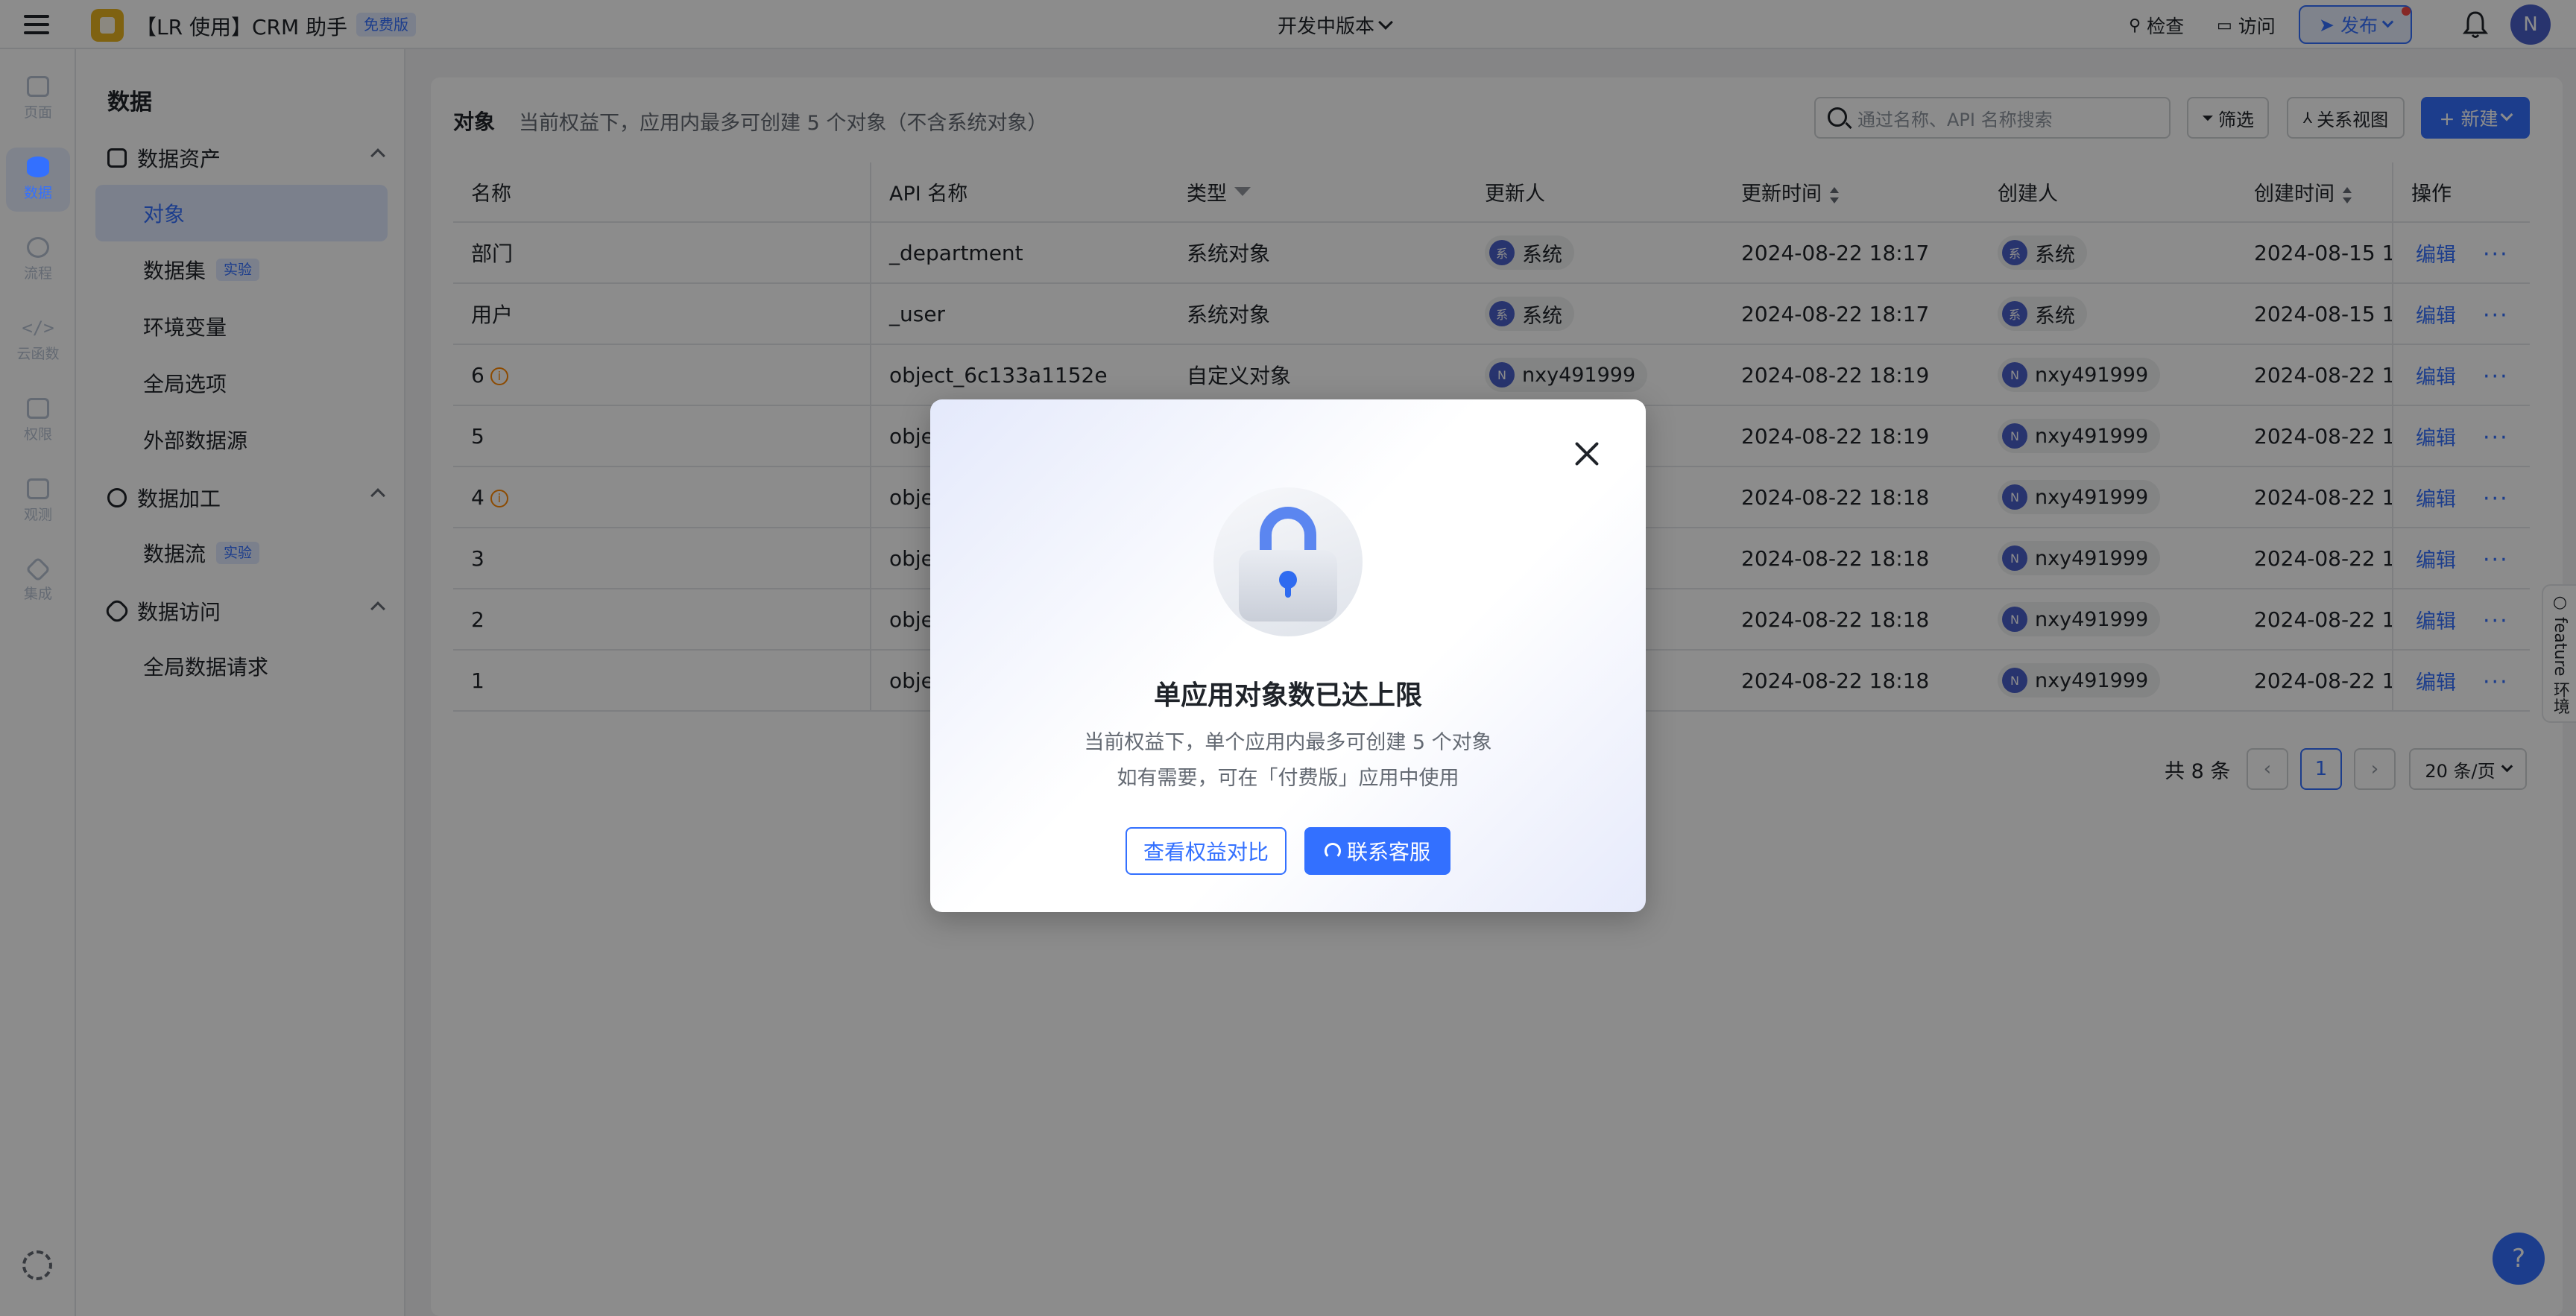 The height and width of the screenshot is (1316, 2576). Describe the element at coordinates (1288, 778) in the screenshot. I see `dialog-message-line2: 如有需要，可在「付费版」应用中使用` at that location.